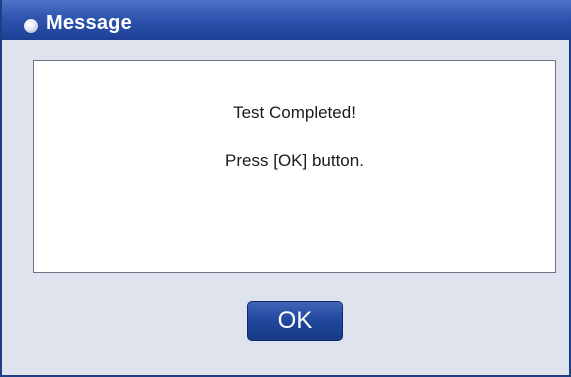 The image size is (571, 377). Describe the element at coordinates (286, 20) in the screenshot. I see `dialog-titlebar: Message` at that location.